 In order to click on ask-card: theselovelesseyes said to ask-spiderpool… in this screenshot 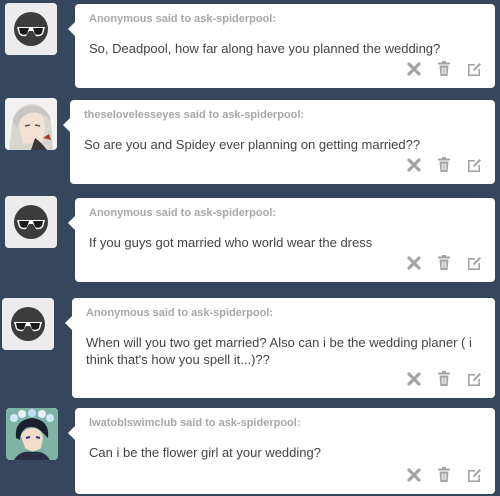, I will do `click(279, 142)`.